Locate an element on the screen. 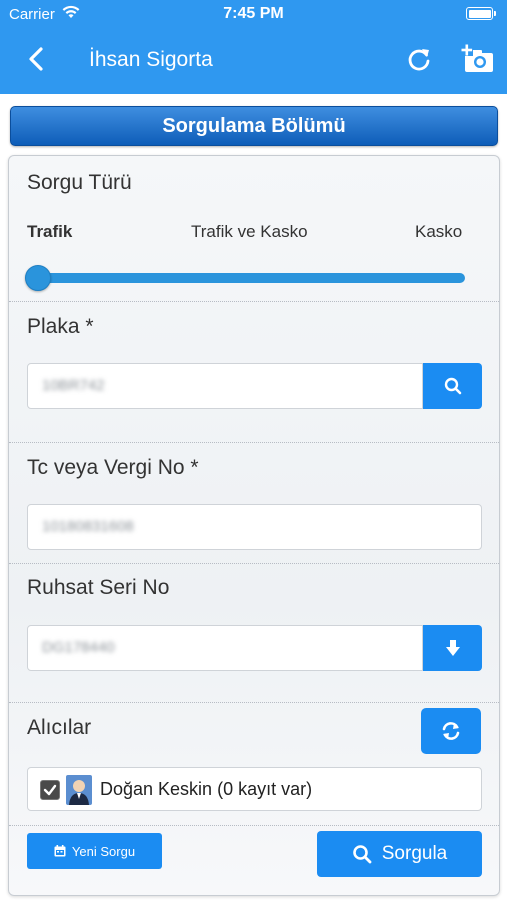  section-header: Sorgulama Bölümü is located at coordinates (254, 126).